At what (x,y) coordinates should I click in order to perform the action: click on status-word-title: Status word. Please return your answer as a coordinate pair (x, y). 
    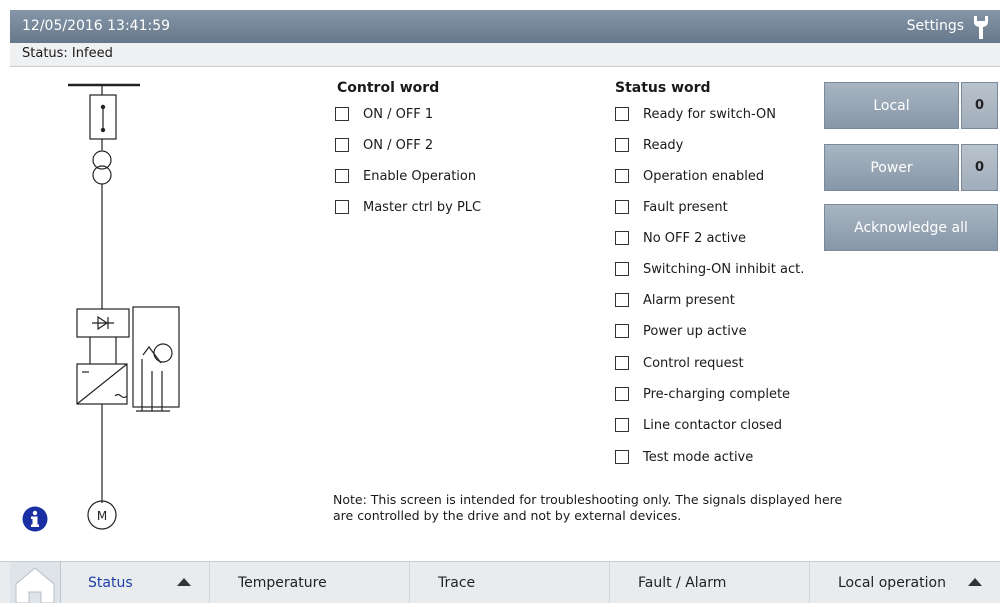
    Looking at the image, I should click on (663, 88).